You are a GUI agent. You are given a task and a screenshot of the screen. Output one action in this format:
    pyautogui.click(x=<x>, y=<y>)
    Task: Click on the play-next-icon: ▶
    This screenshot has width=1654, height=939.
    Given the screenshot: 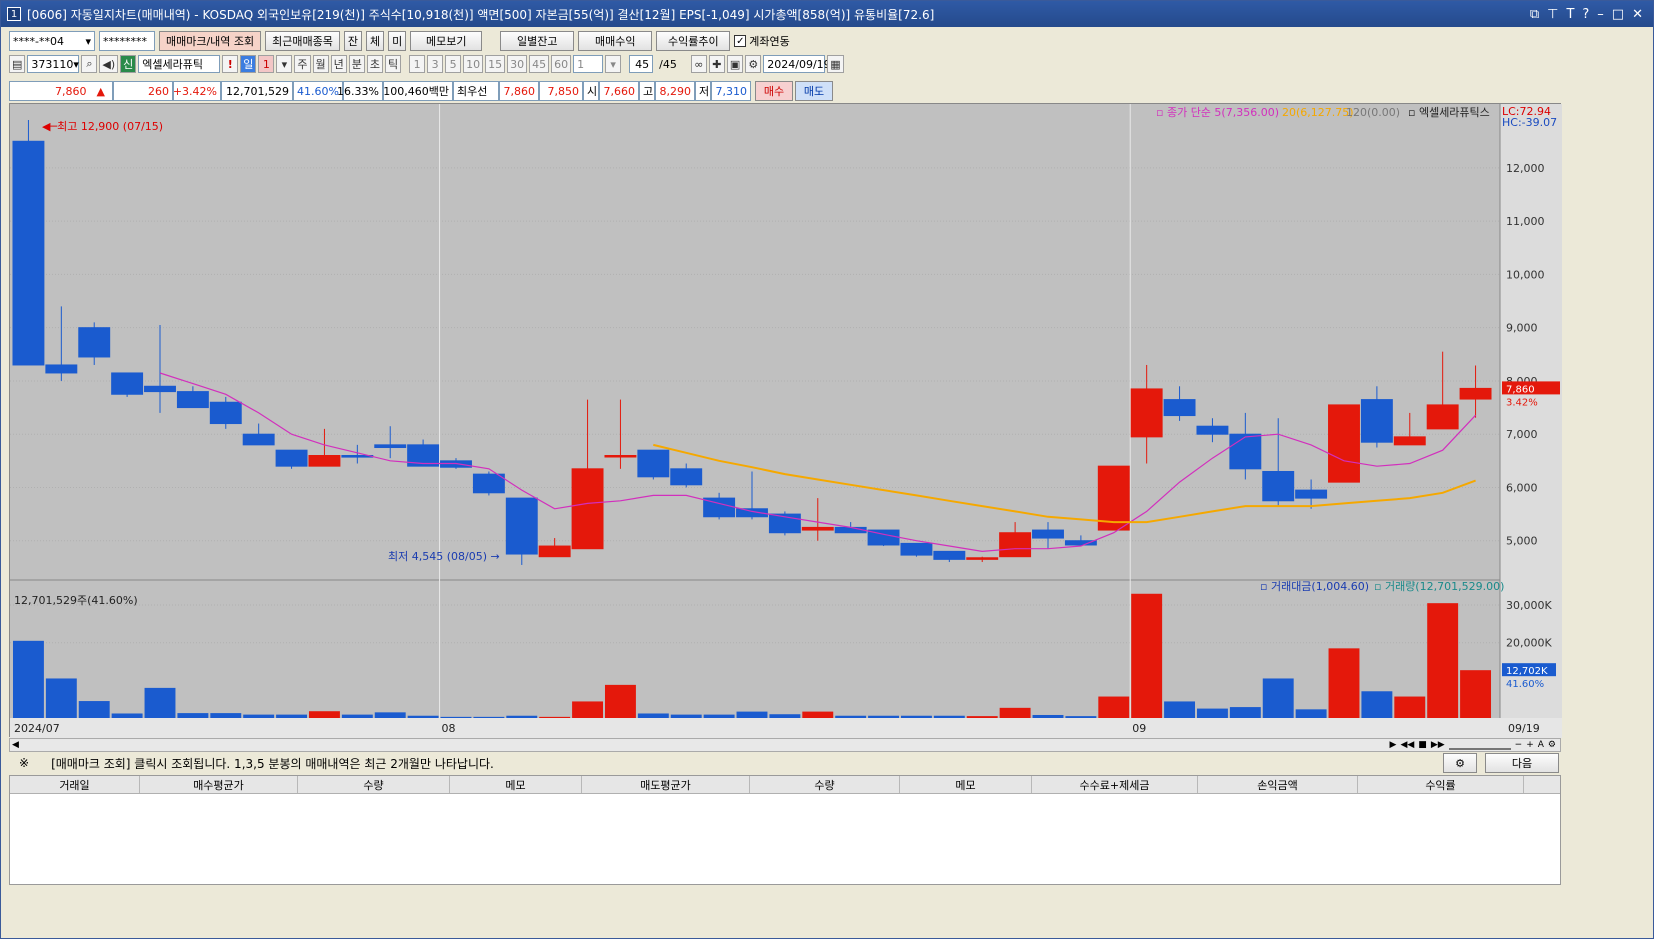 What is the action you would take?
    pyautogui.click(x=1393, y=745)
    